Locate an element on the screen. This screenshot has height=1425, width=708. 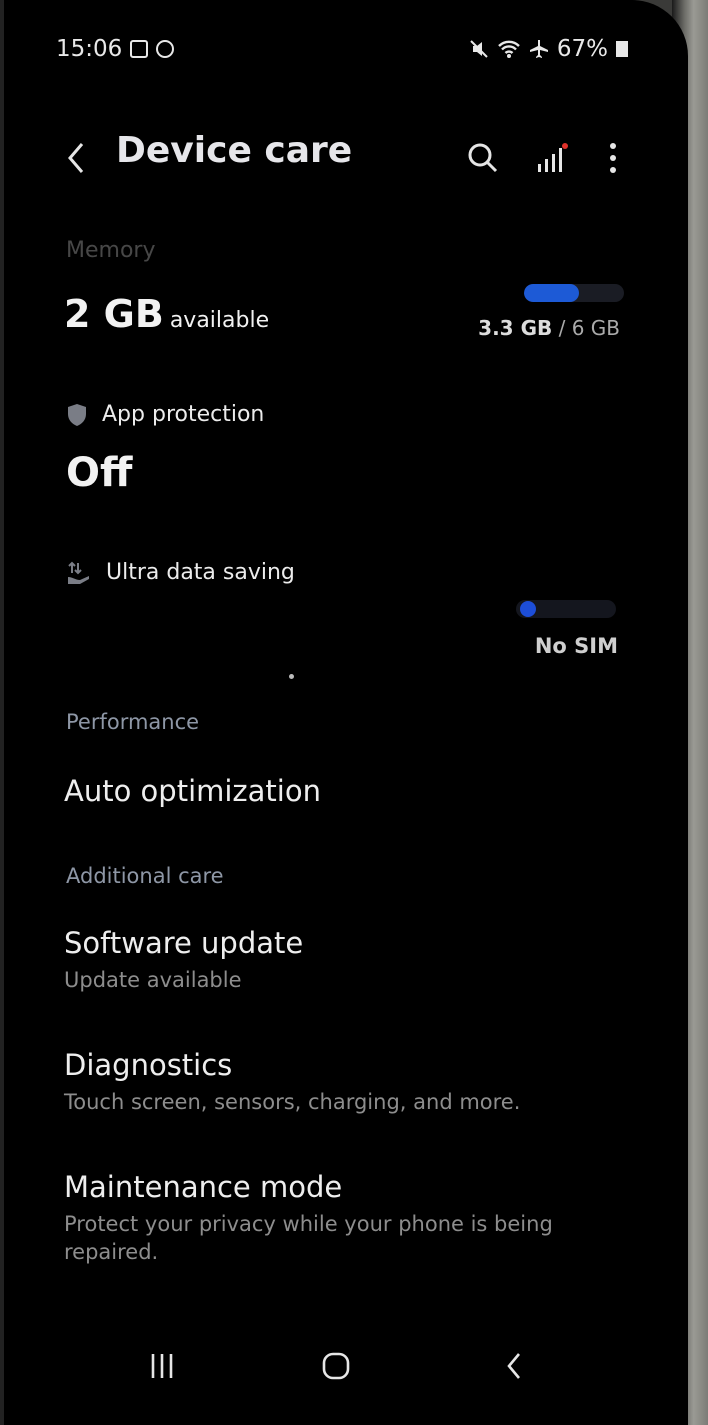
maintenance-mode-title: Maintenance mode is located at coordinates (203, 1187).